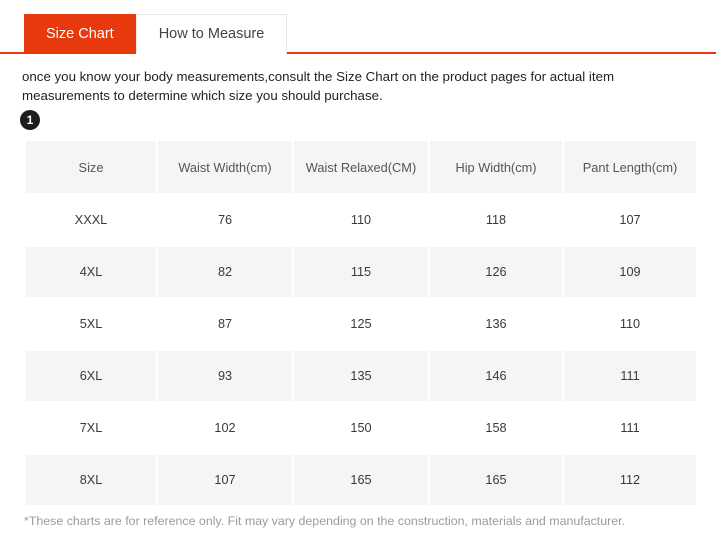 This screenshot has width=716, height=556. What do you see at coordinates (91, 428) in the screenshot?
I see `cell-size: 7XL` at bounding box center [91, 428].